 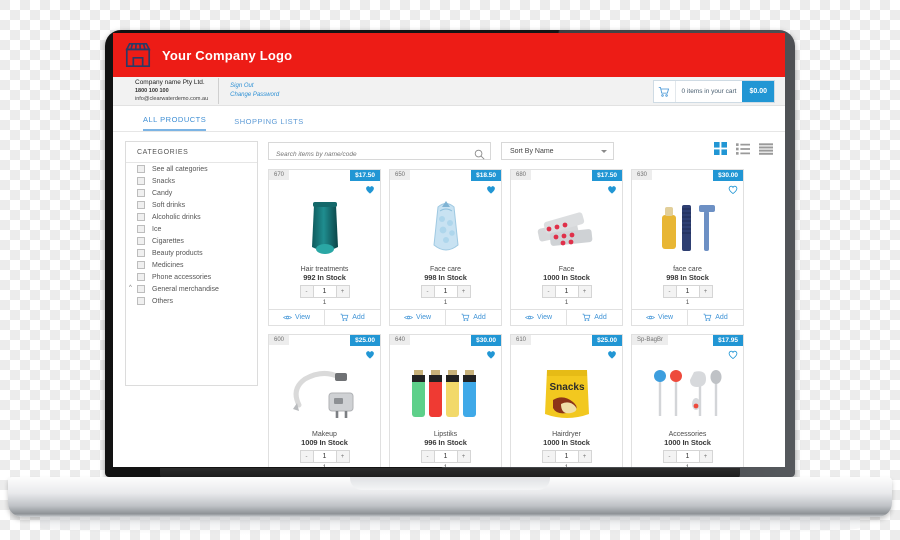 I want to click on tab-shopping-lists: SHOPPING LISTS, so click(x=269, y=124).